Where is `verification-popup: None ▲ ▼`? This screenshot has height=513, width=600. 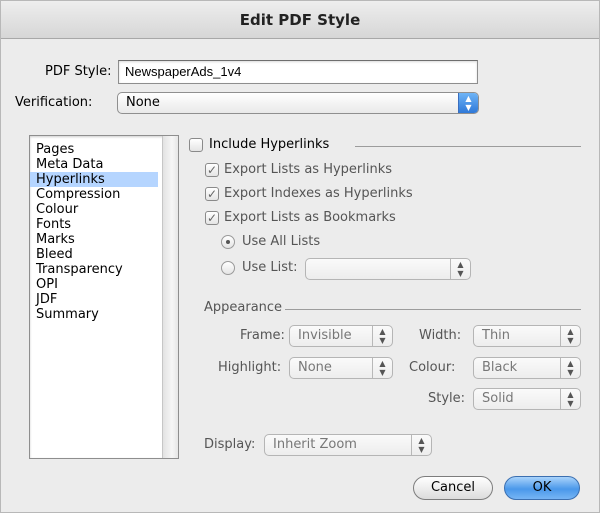
verification-popup: None ▲ ▼ is located at coordinates (298, 103).